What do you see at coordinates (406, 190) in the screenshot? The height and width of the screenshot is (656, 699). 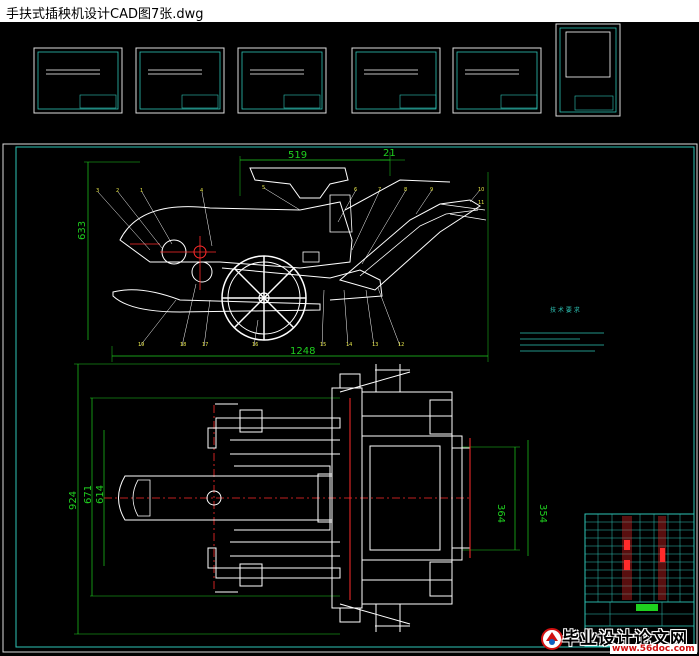 I see `part-label: 8` at bounding box center [406, 190].